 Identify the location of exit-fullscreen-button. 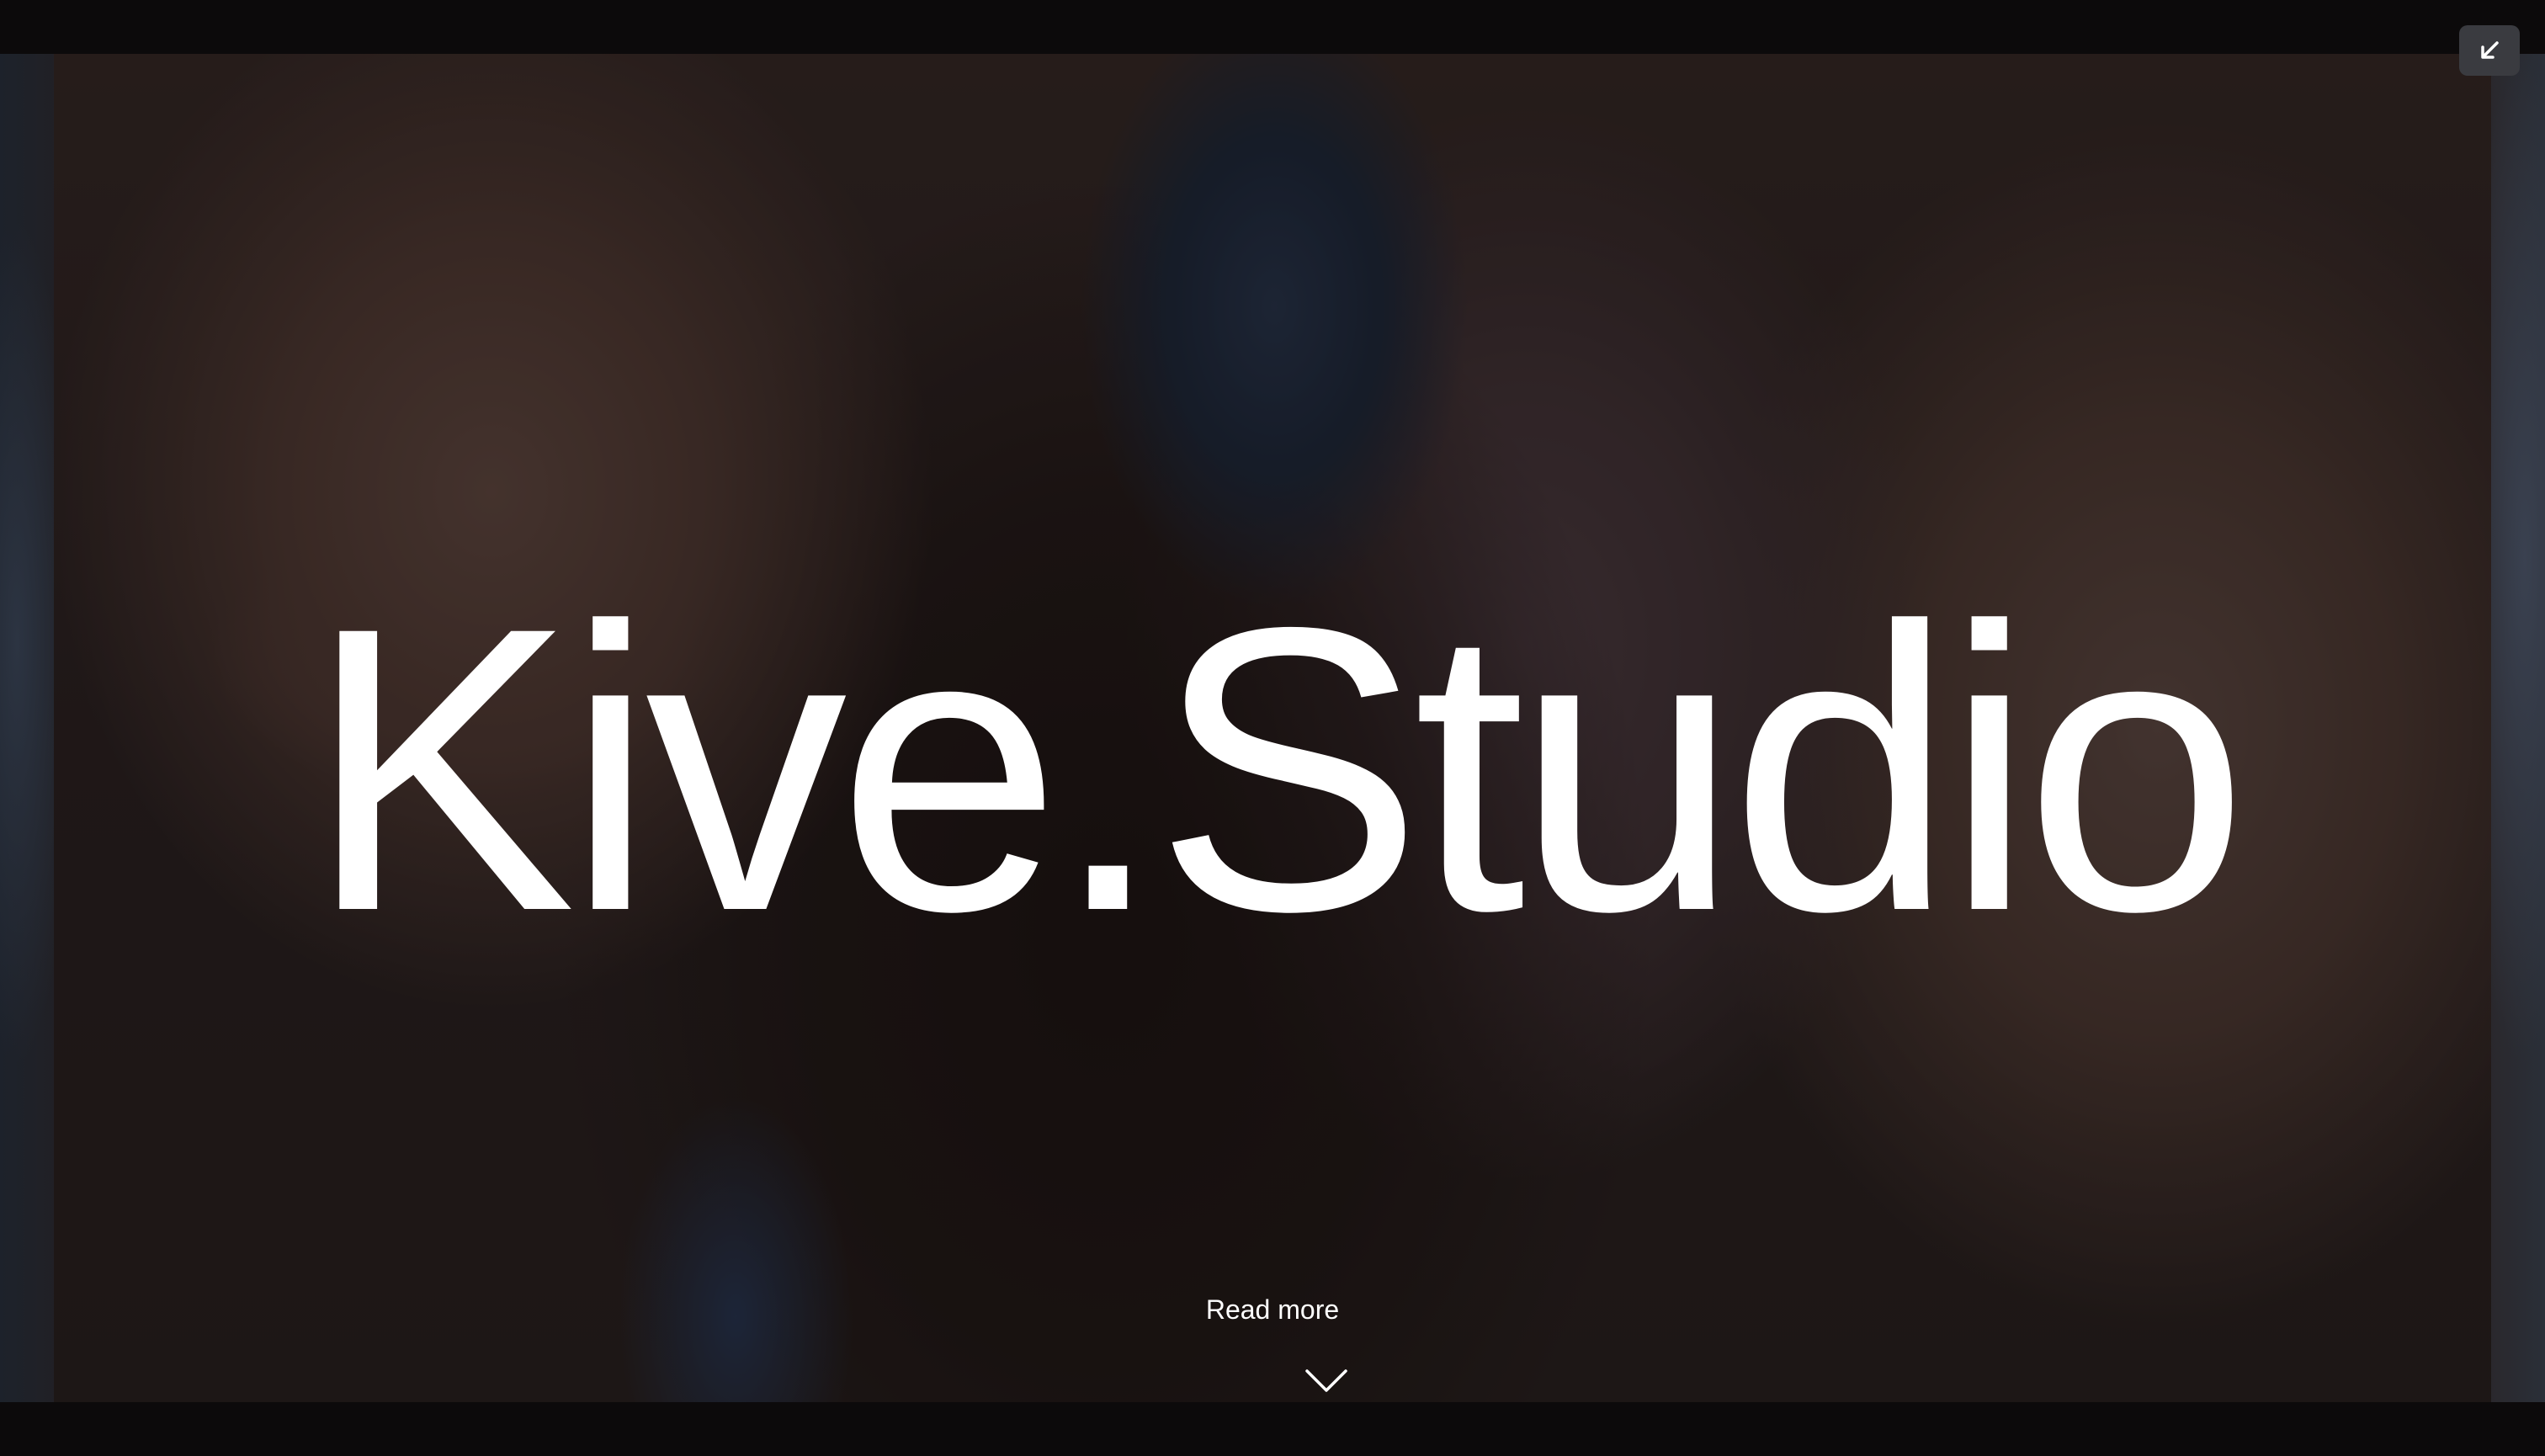
(2489, 50).